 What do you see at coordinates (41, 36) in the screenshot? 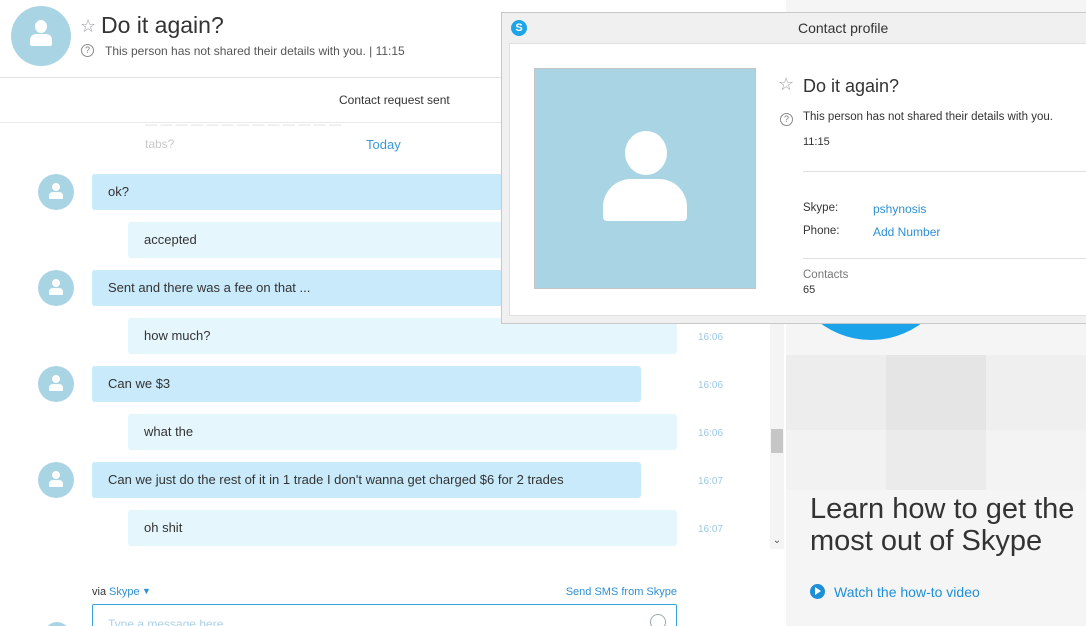
I see `contact-avatar` at bounding box center [41, 36].